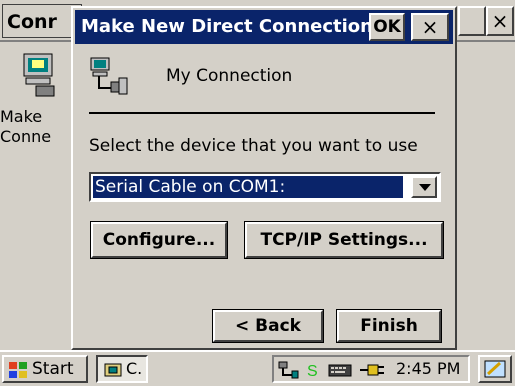 Image resolution: width=515 pixels, height=386 pixels. Describe the element at coordinates (253, 146) in the screenshot. I see `device-prompt: Select the device that you want to use` at that location.